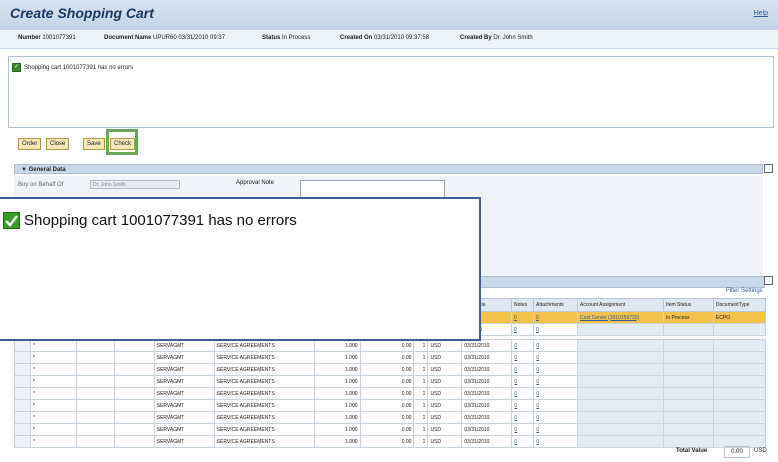  I want to click on created-on-value: 03/31/2010 09:37:58, so click(402, 38).